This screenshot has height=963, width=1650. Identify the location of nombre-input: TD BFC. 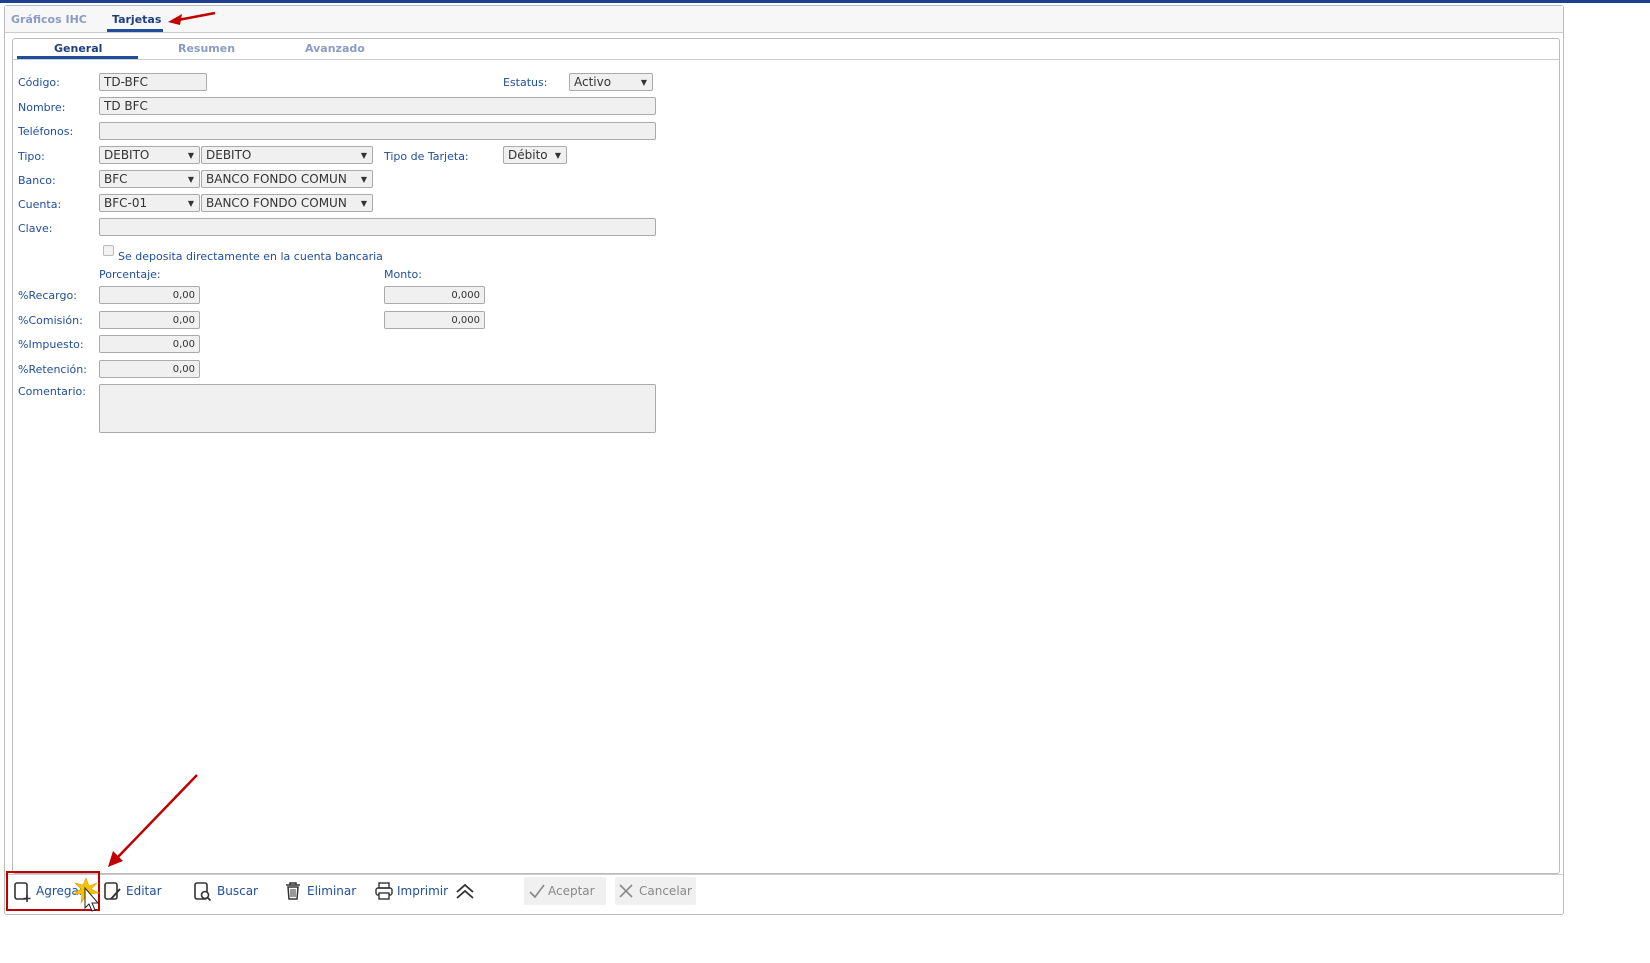
(377, 106).